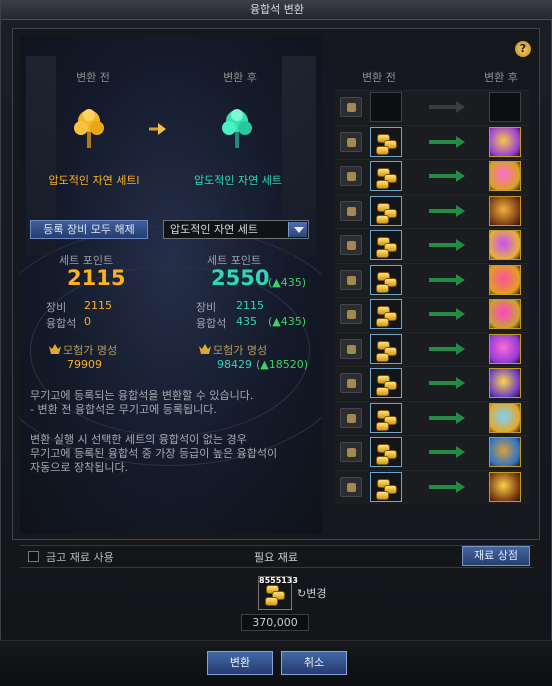 The height and width of the screenshot is (686, 552). Describe the element at coordinates (314, 663) in the screenshot. I see `cancel-button: 취소` at that location.